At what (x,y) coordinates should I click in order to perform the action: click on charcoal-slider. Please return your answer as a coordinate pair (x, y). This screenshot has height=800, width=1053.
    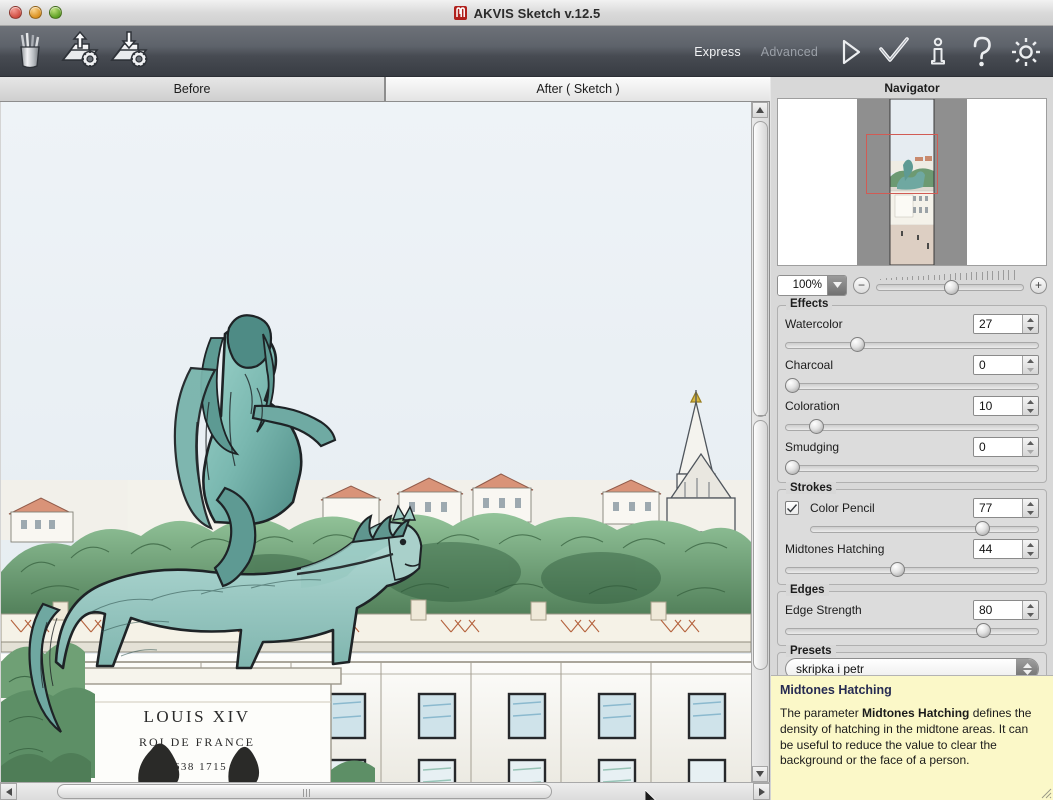
    Looking at the image, I should click on (912, 385).